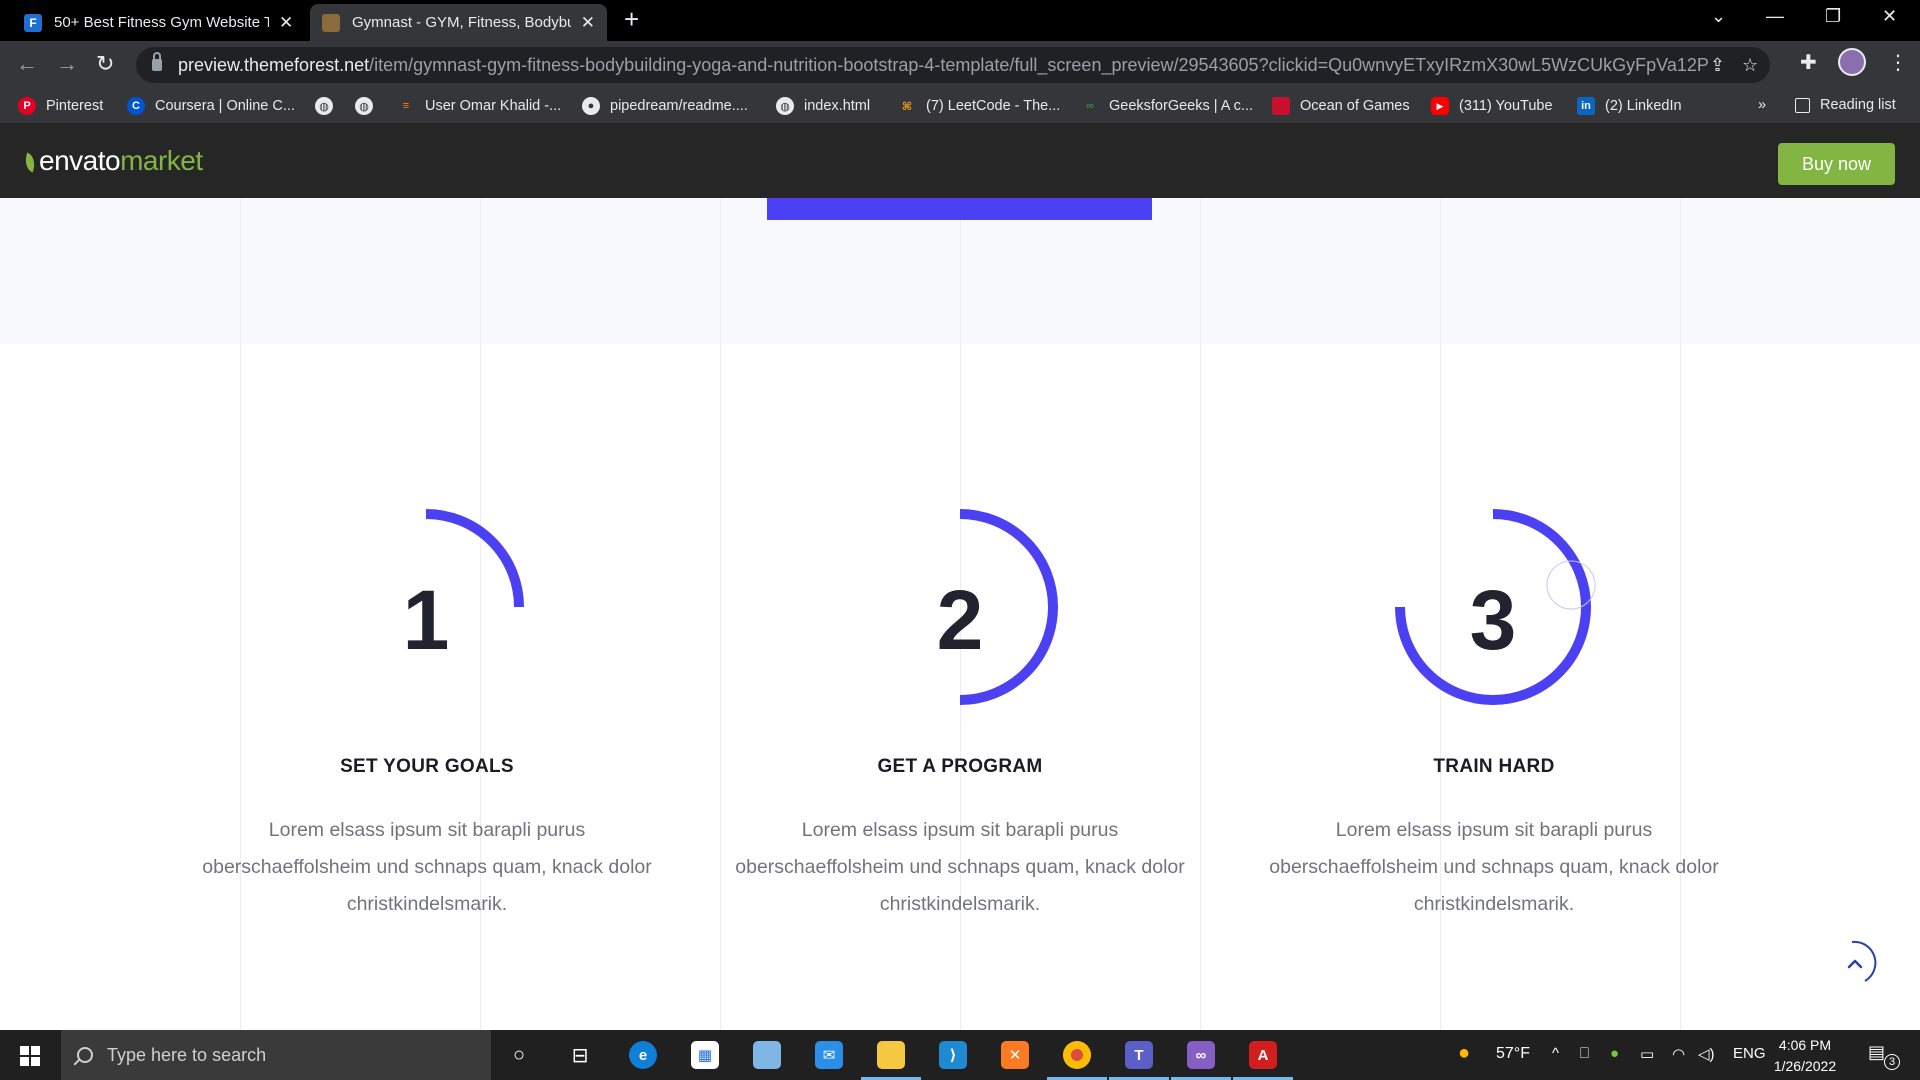 This screenshot has width=1920, height=1080. What do you see at coordinates (891, 1059) in the screenshot?
I see `file-explorer-icon` at bounding box center [891, 1059].